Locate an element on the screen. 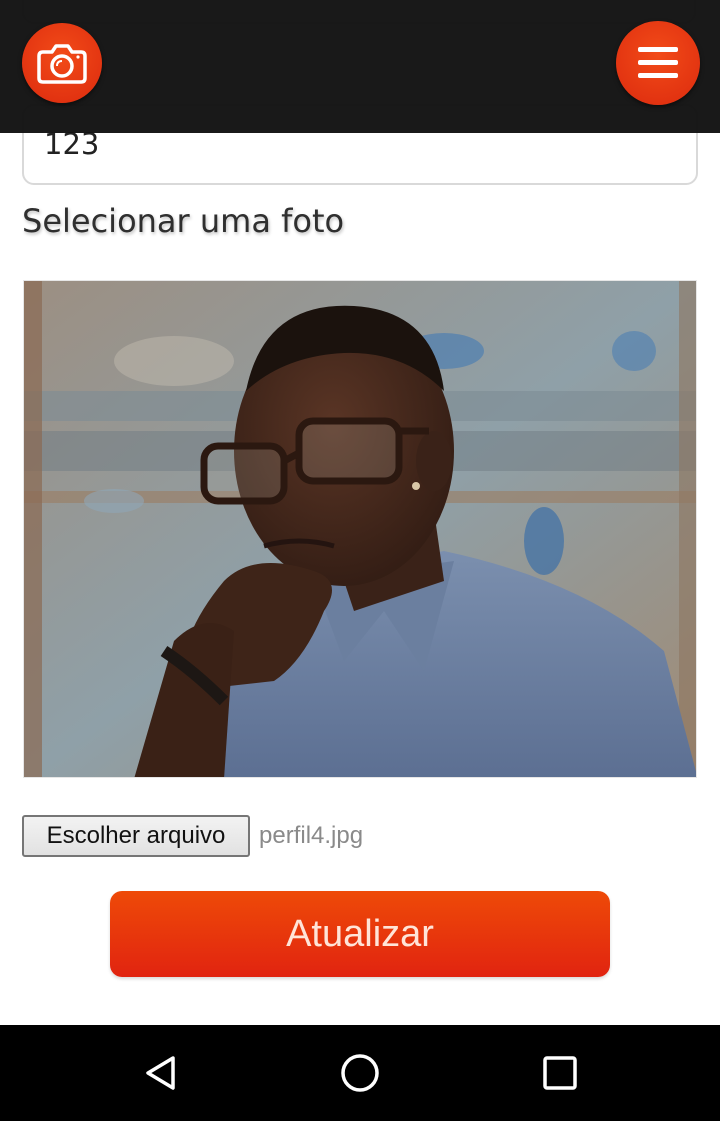 Image resolution: width=720 pixels, height=1121 pixels. camera-button is located at coordinates (62, 63).